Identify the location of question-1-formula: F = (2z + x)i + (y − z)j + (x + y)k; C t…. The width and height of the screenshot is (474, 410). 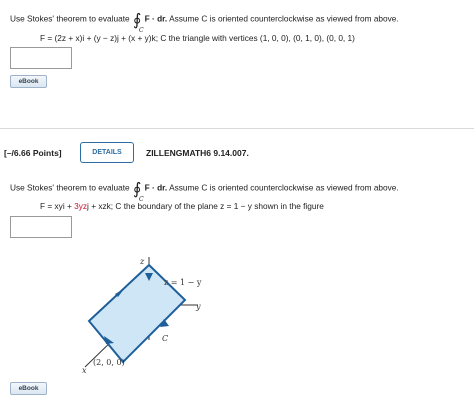
(197, 38).